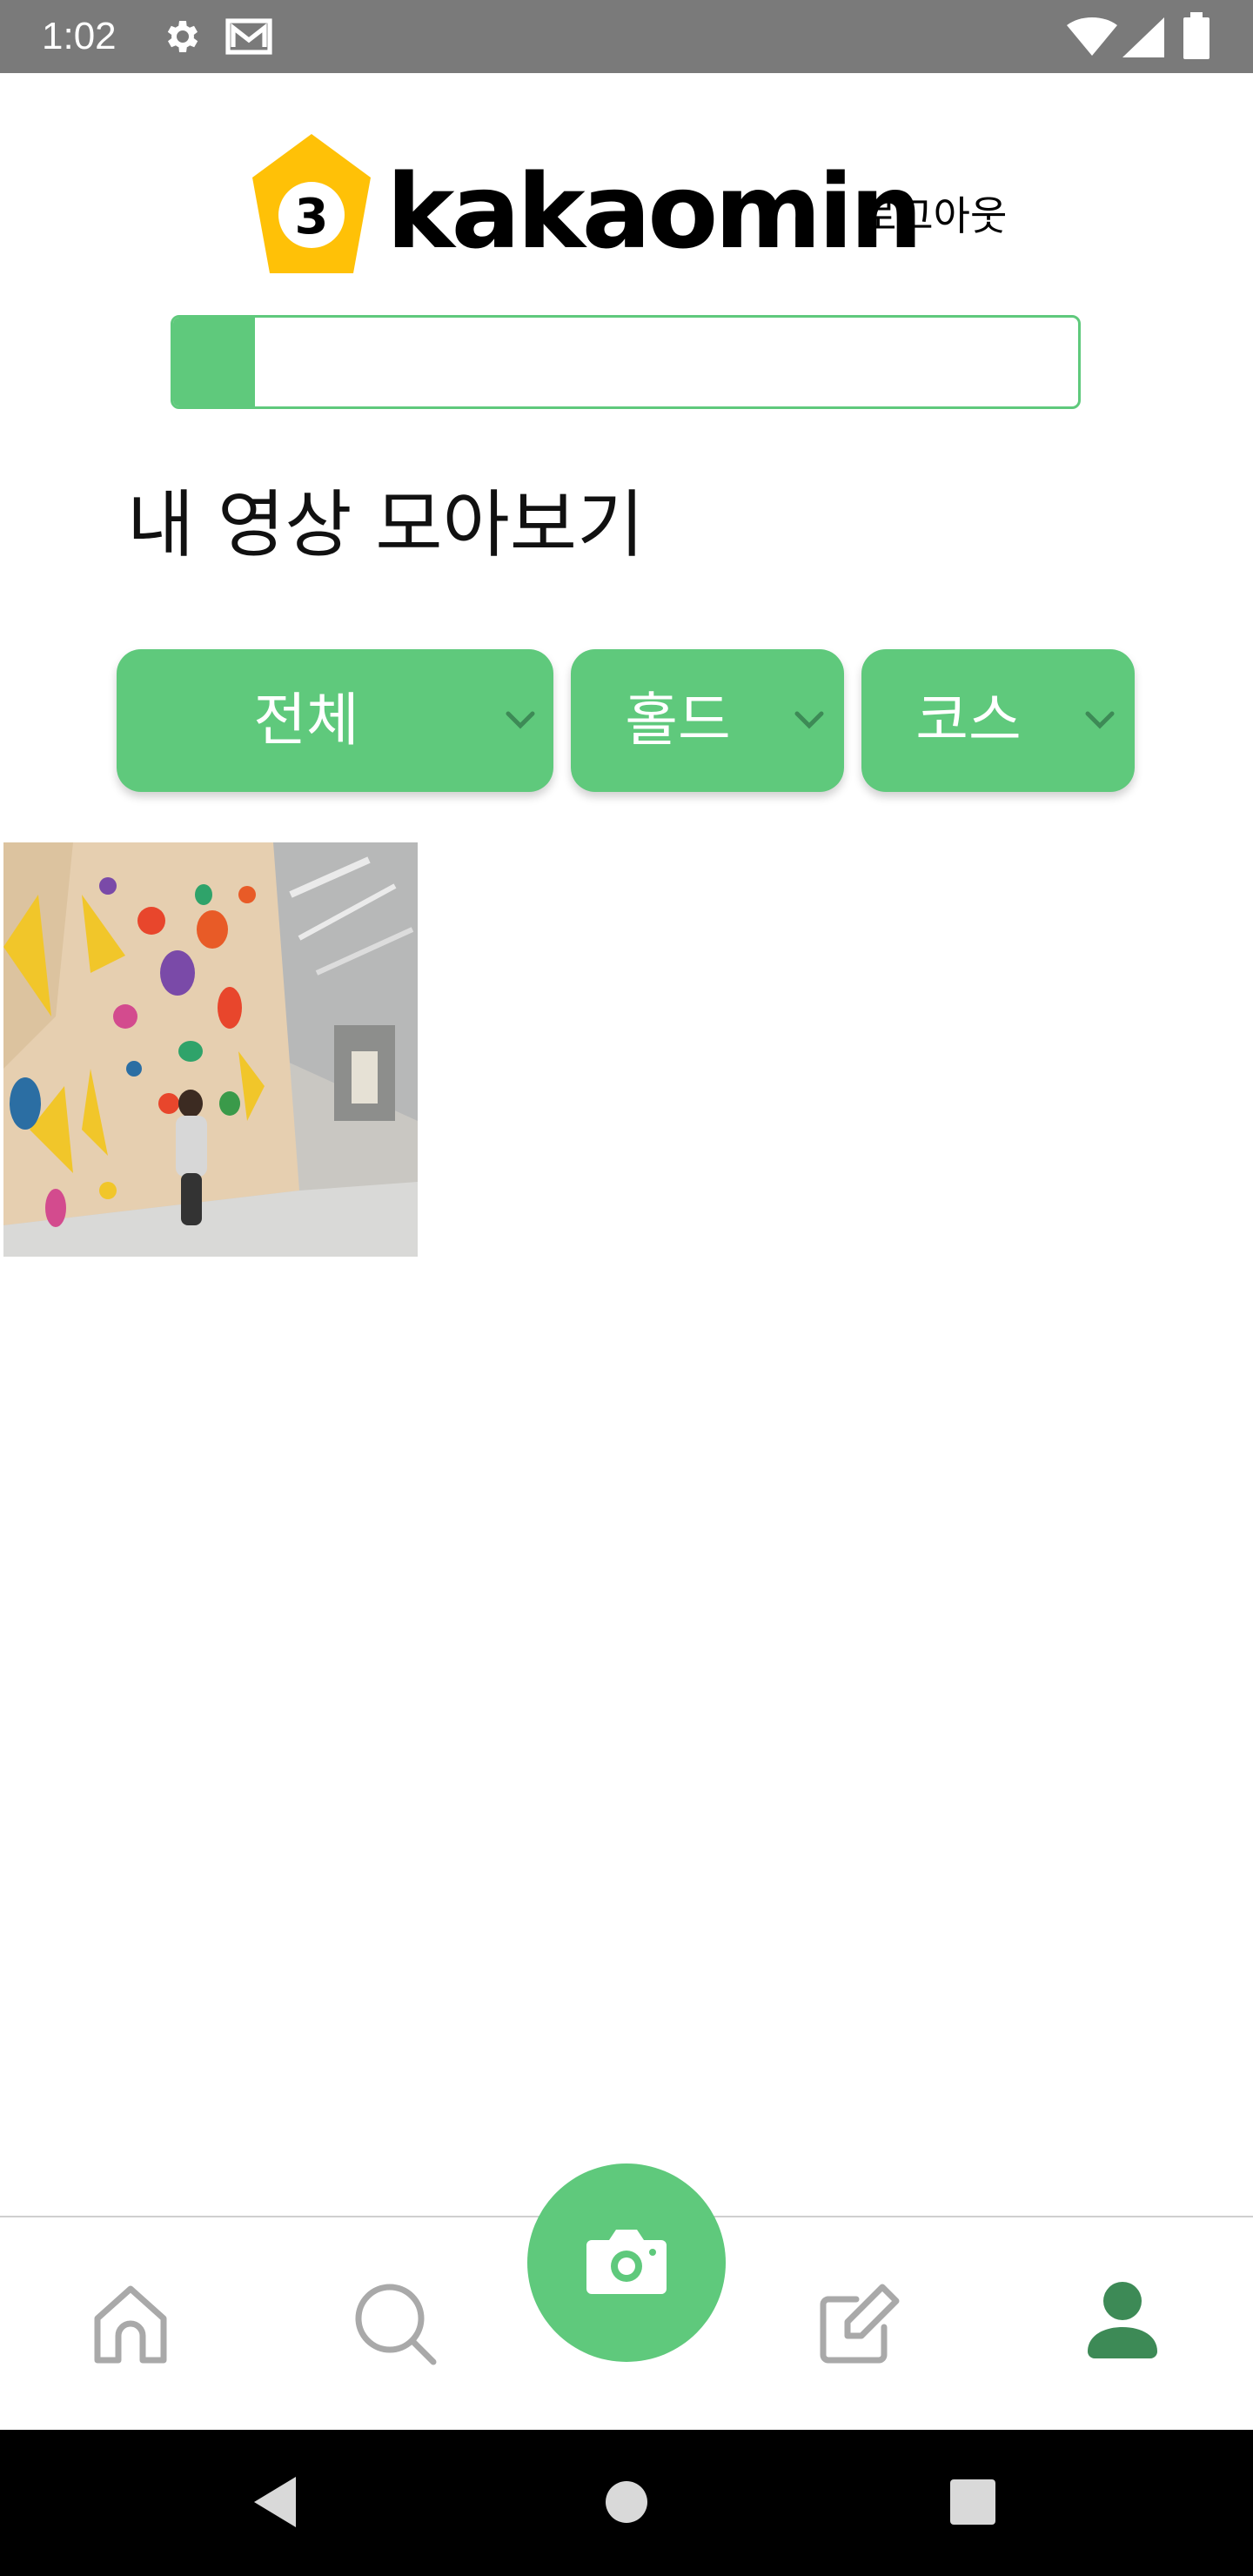 This screenshot has height=2576, width=1253. Describe the element at coordinates (626, 37) in the screenshot. I see `status-bar: 1:02` at that location.